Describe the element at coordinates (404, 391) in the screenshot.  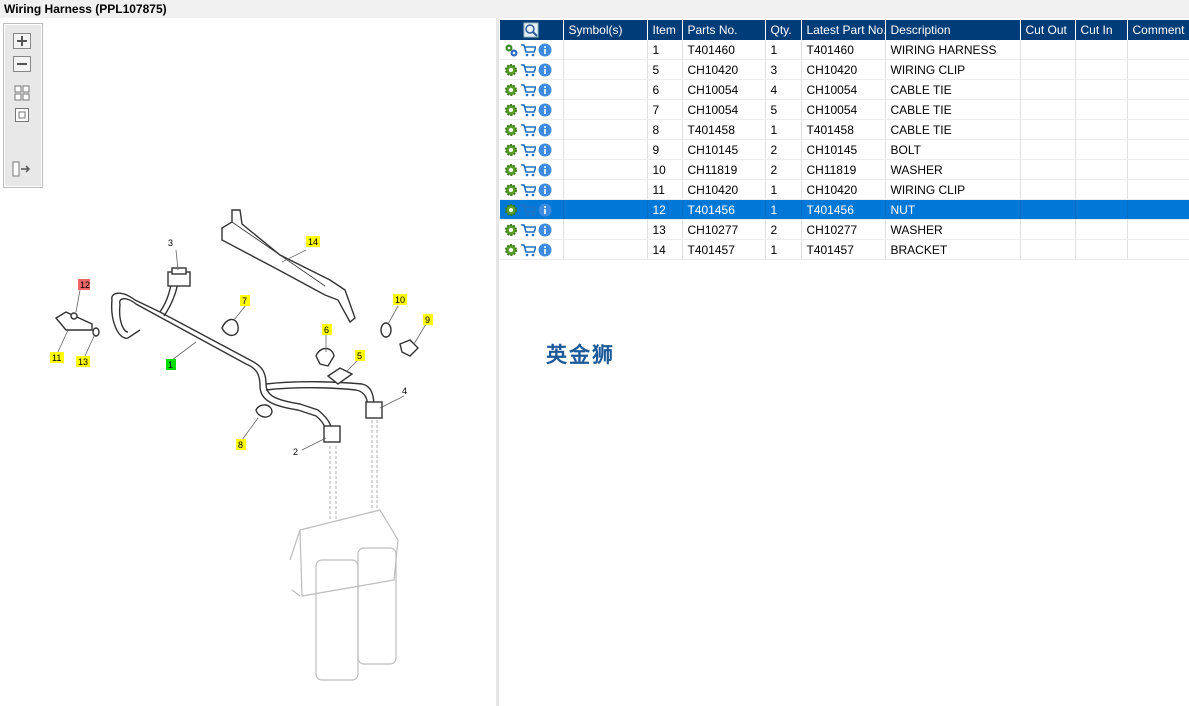
I see `callout-label: 4` at that location.